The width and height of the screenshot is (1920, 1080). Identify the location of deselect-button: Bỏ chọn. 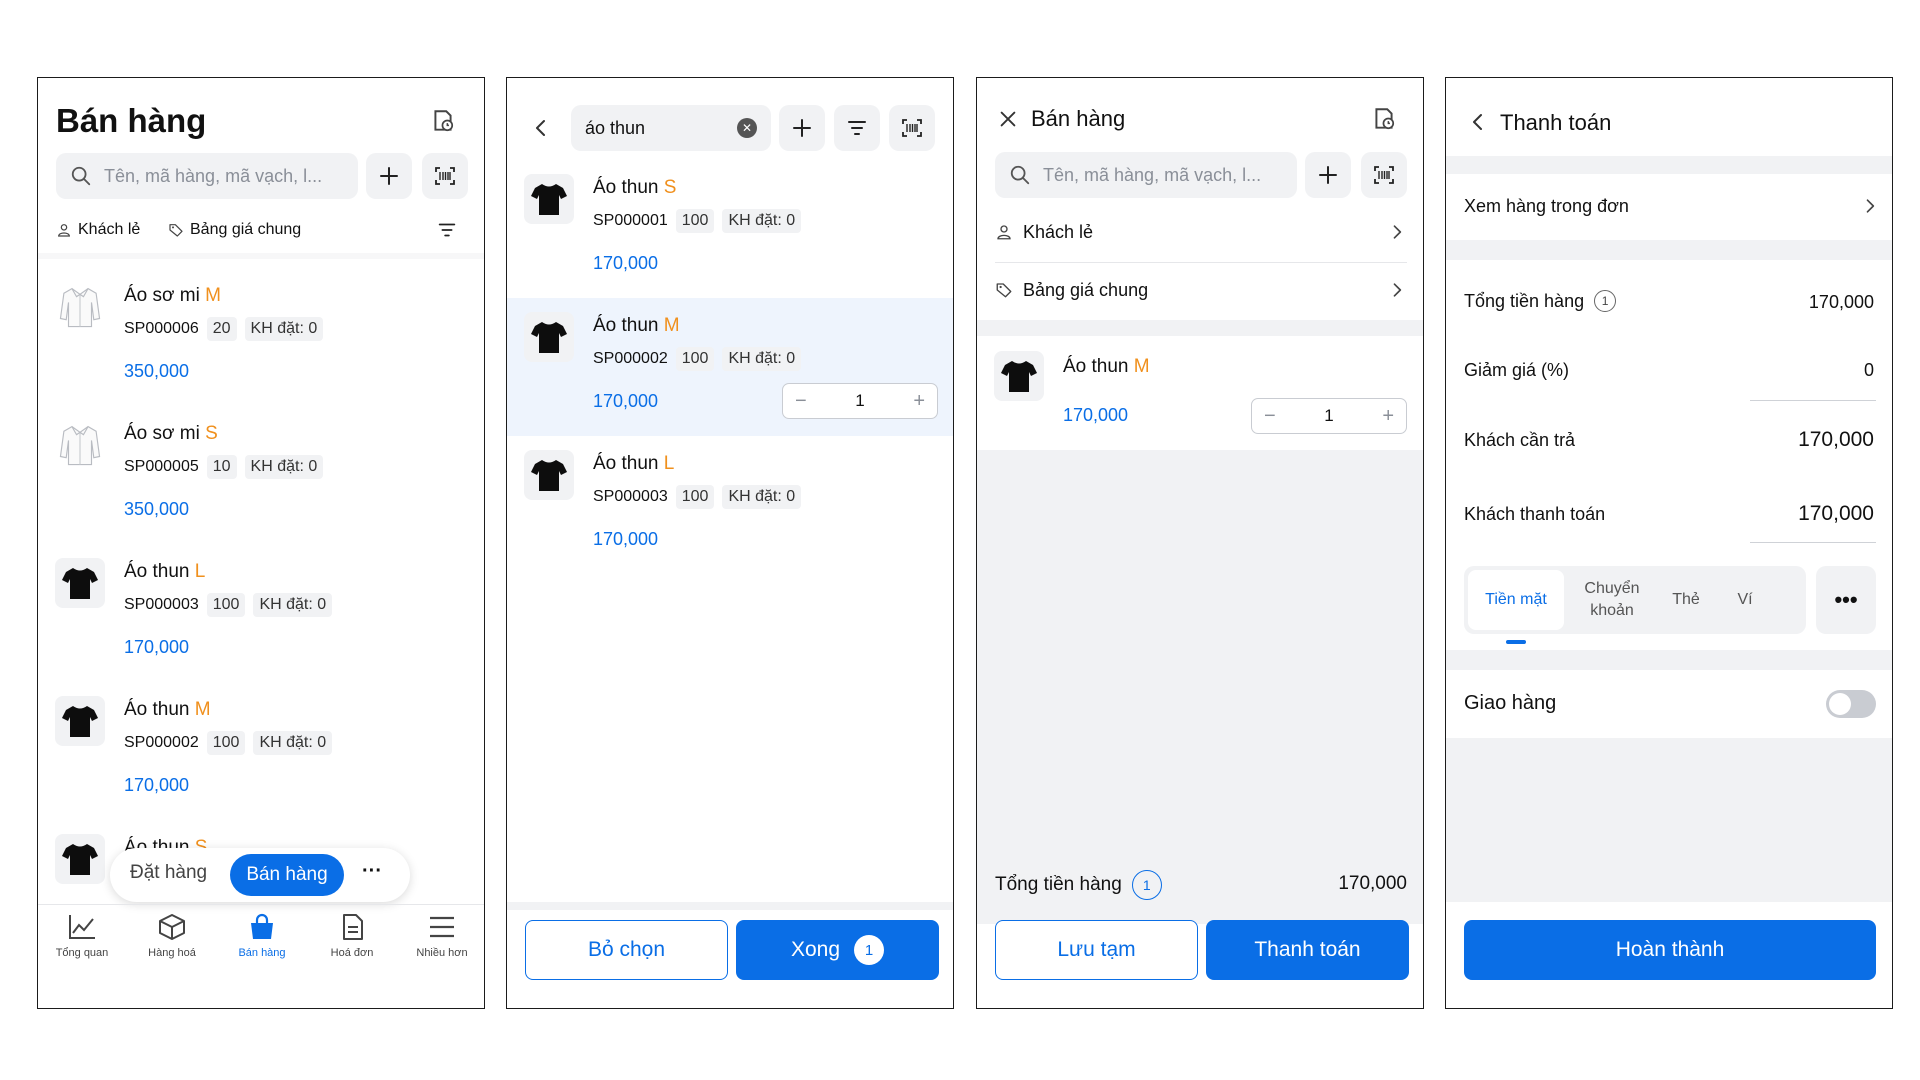
(626, 950).